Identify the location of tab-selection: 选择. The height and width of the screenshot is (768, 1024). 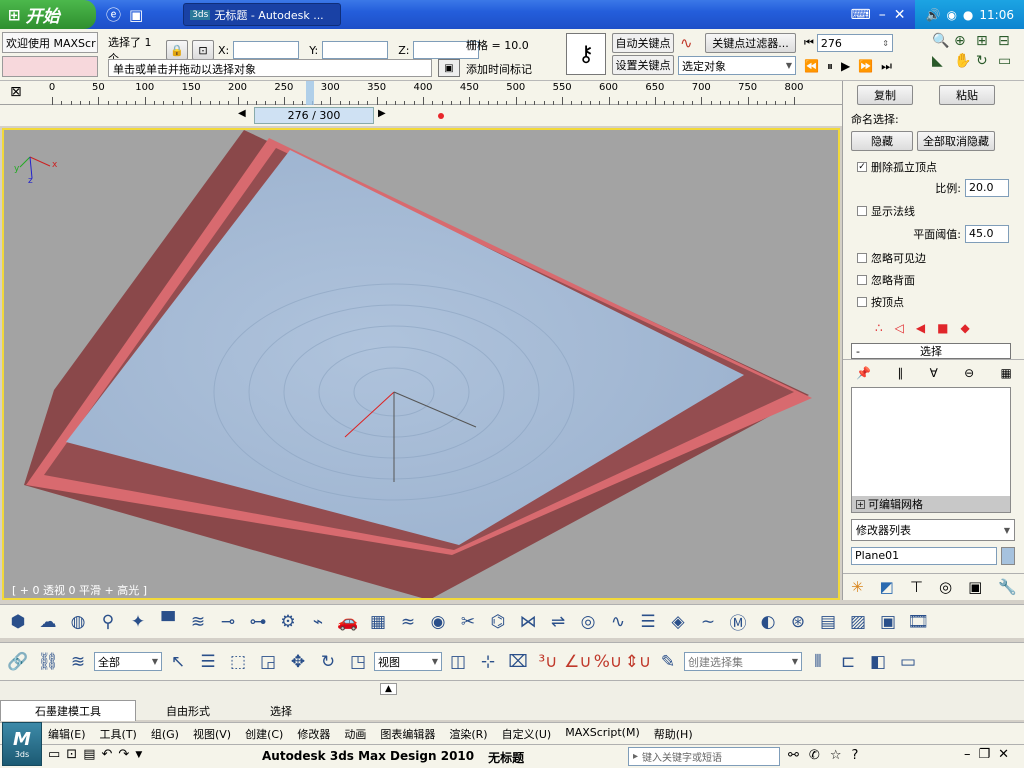
(281, 711).